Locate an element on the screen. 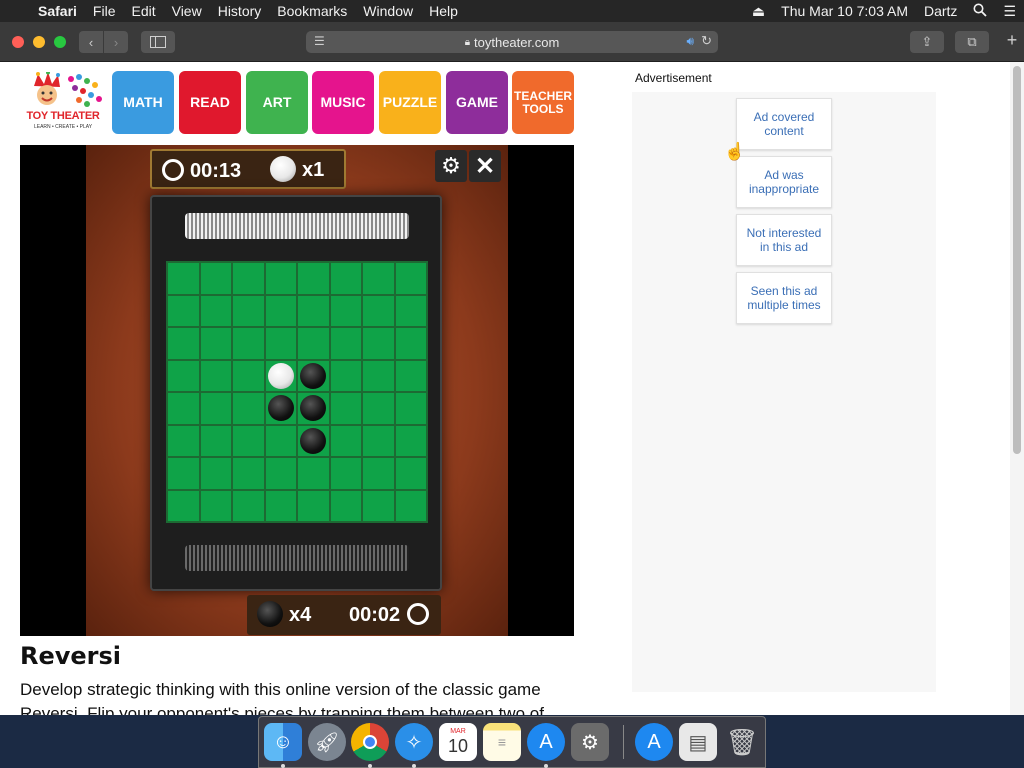 This screenshot has height=768, width=1024. safari-icon: ✧ is located at coordinates (414, 742).